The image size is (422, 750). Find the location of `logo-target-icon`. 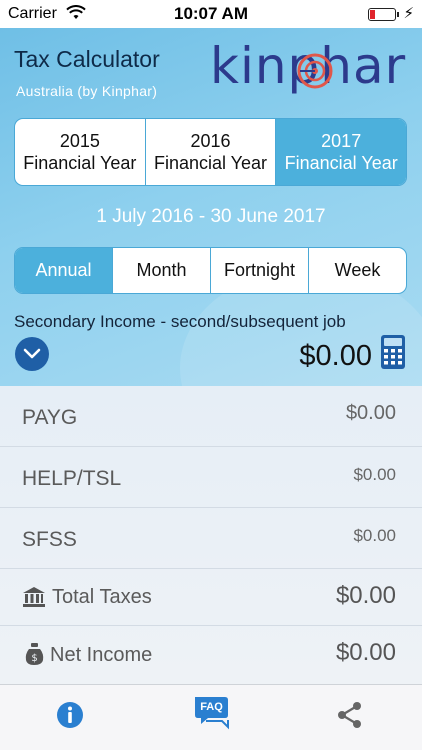

logo-target-icon is located at coordinates (315, 71).